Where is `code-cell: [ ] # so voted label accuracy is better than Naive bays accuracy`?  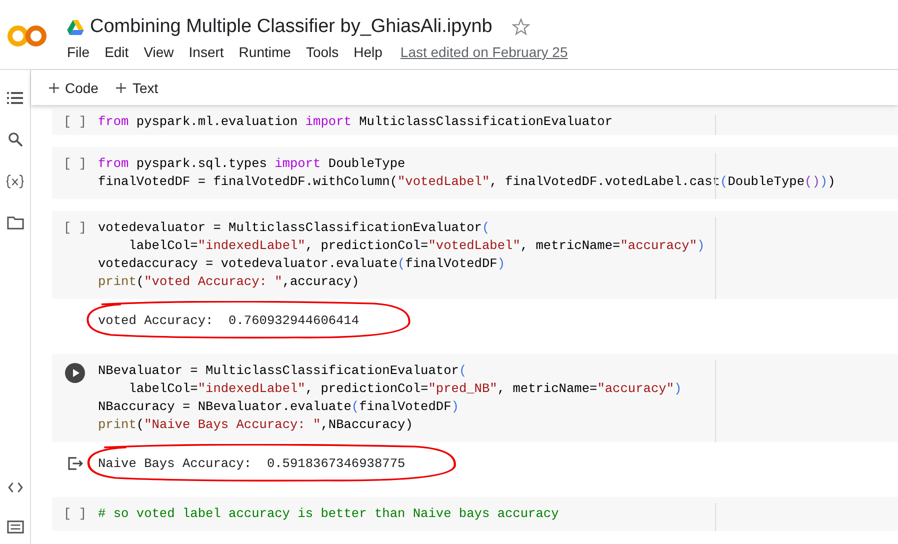 code-cell: [ ] # so voted label accuracy is better than Naive bays accuracy is located at coordinates (475, 514).